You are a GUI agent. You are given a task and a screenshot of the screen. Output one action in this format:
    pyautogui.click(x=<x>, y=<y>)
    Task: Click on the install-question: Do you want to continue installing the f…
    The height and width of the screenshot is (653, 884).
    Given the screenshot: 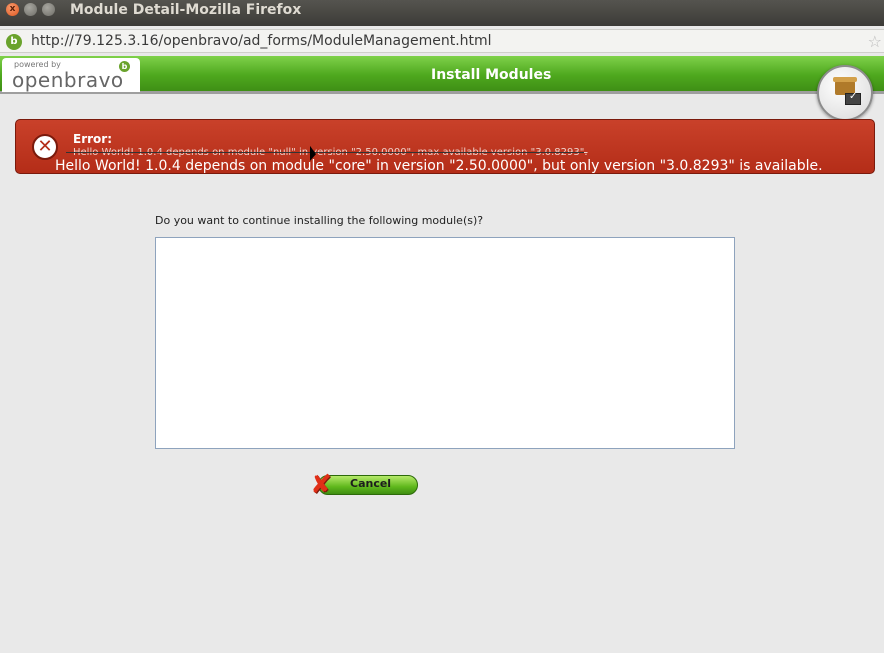 What is the action you would take?
    pyautogui.click(x=319, y=220)
    